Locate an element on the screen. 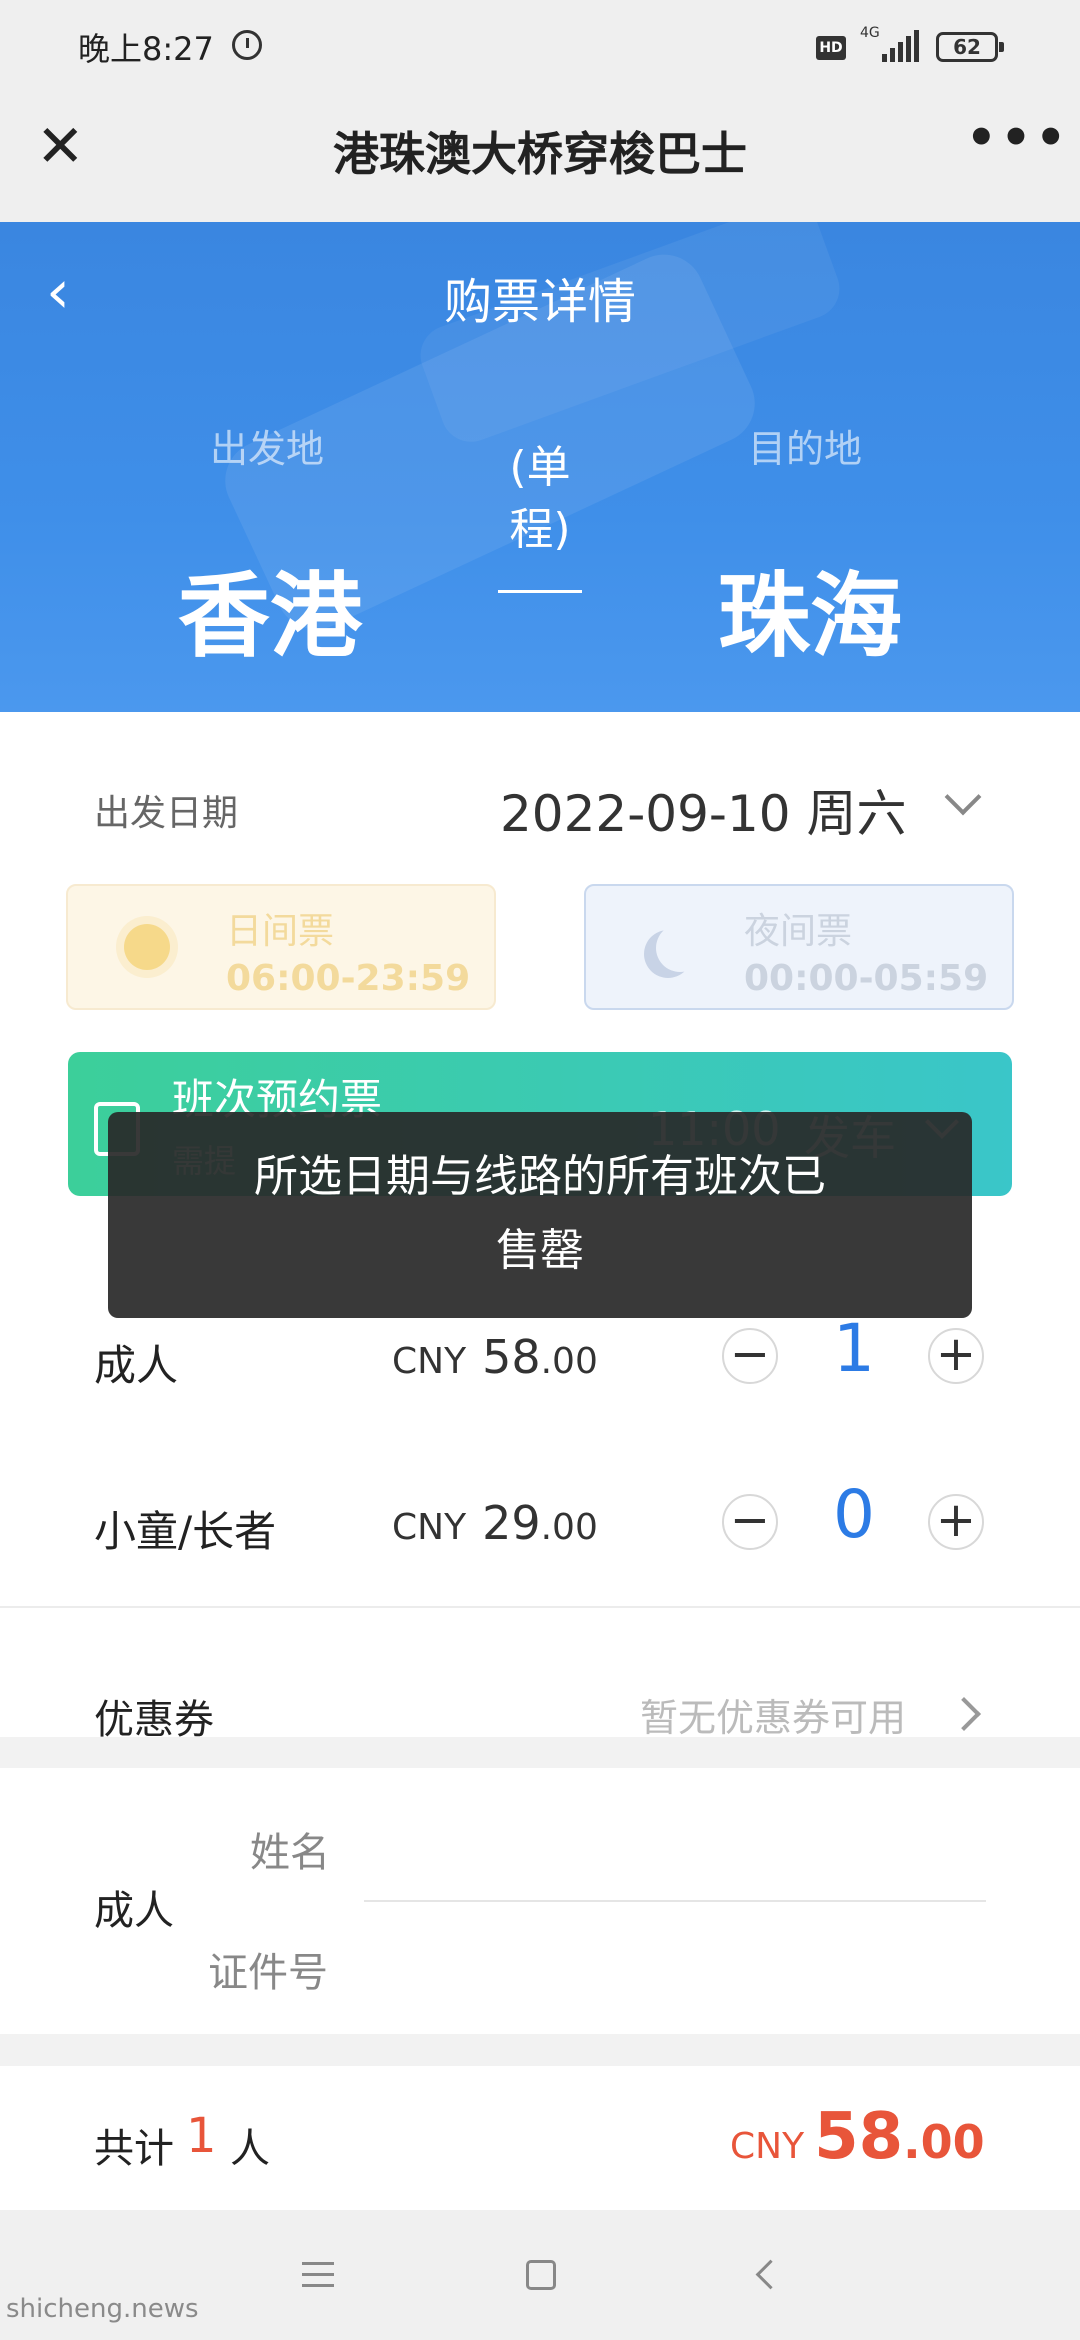 This screenshot has width=1080, height=2340. adult-price-int: 58 is located at coordinates (511, 1357).